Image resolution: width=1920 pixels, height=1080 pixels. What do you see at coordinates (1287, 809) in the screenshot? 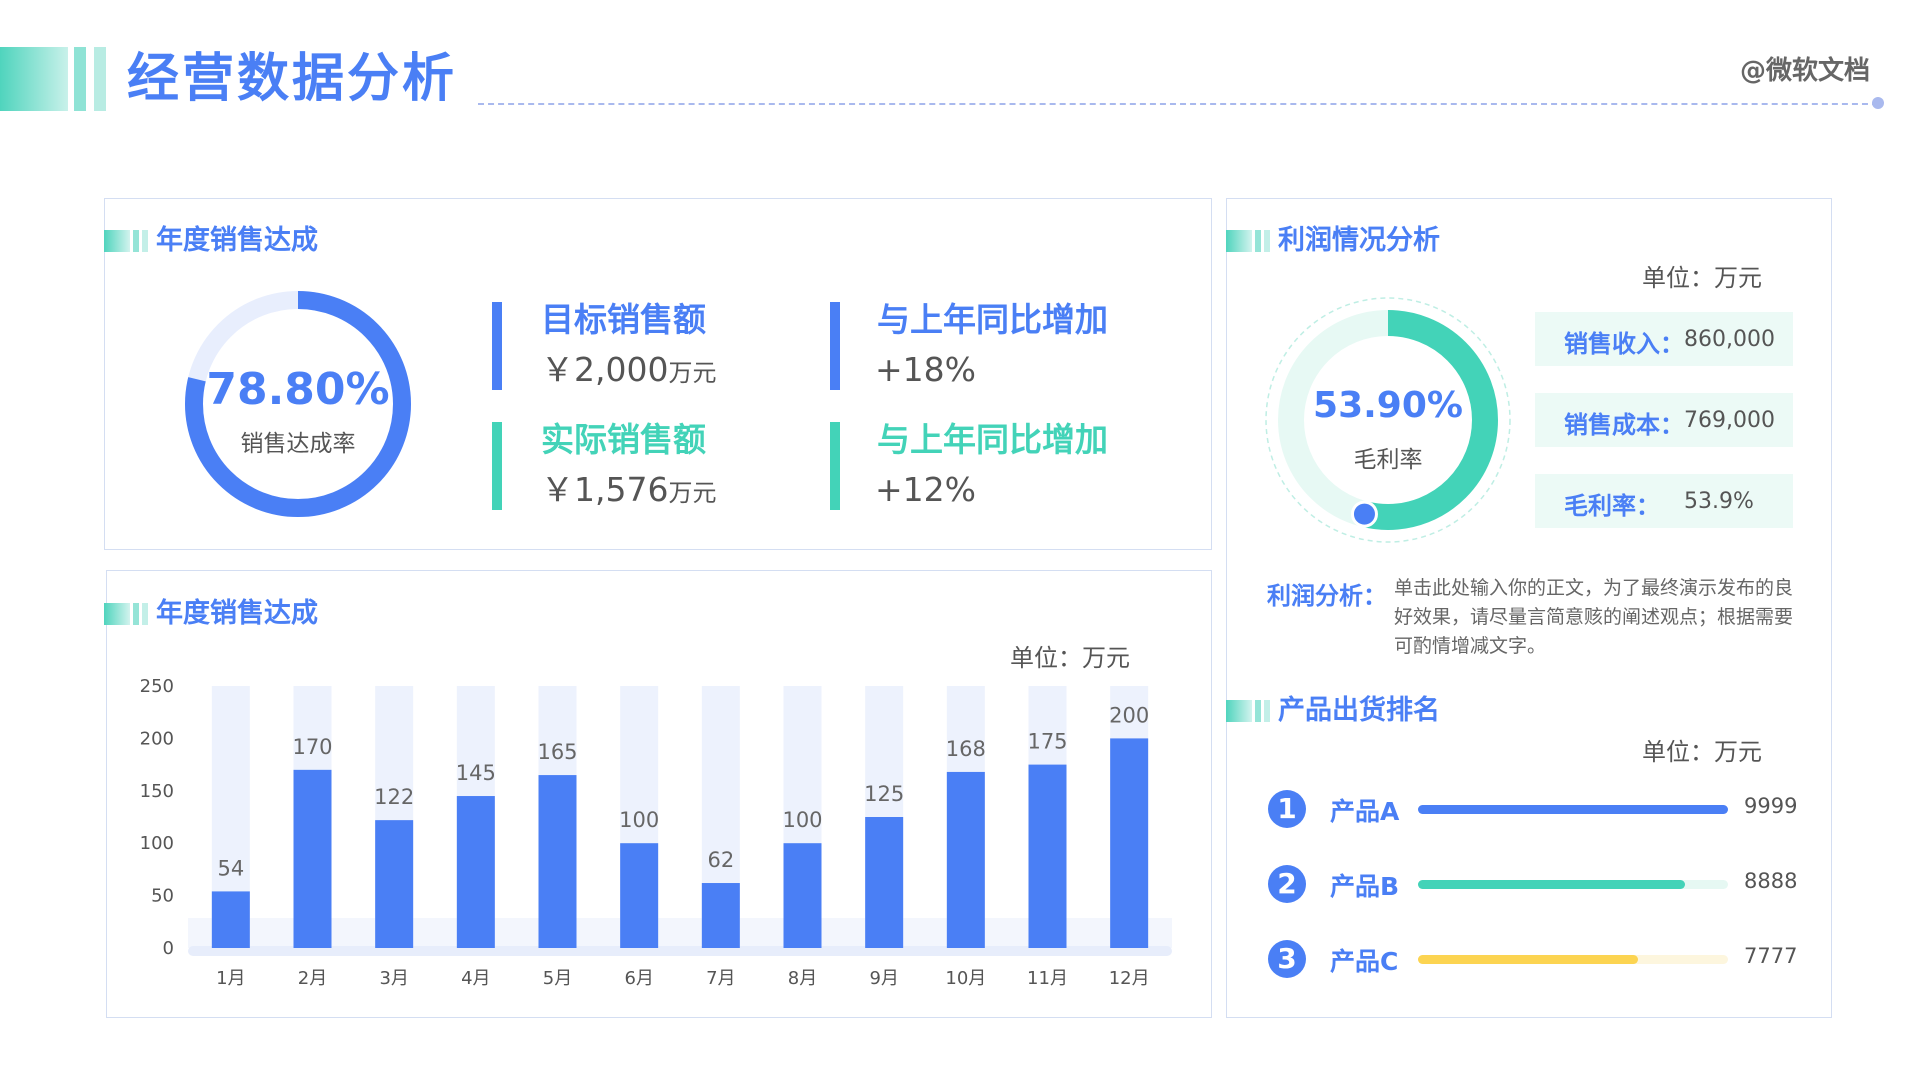
I see `rank-badge: 1` at bounding box center [1287, 809].